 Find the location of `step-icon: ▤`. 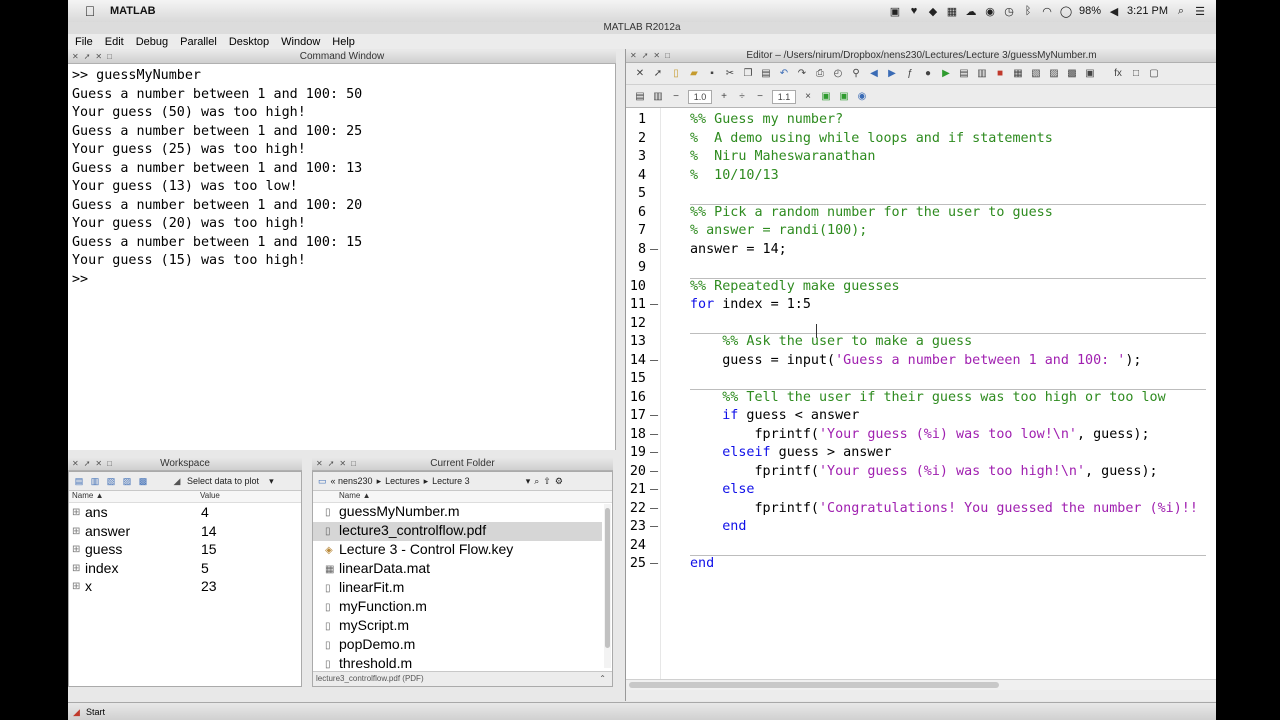

step-icon: ▤ is located at coordinates (964, 74).